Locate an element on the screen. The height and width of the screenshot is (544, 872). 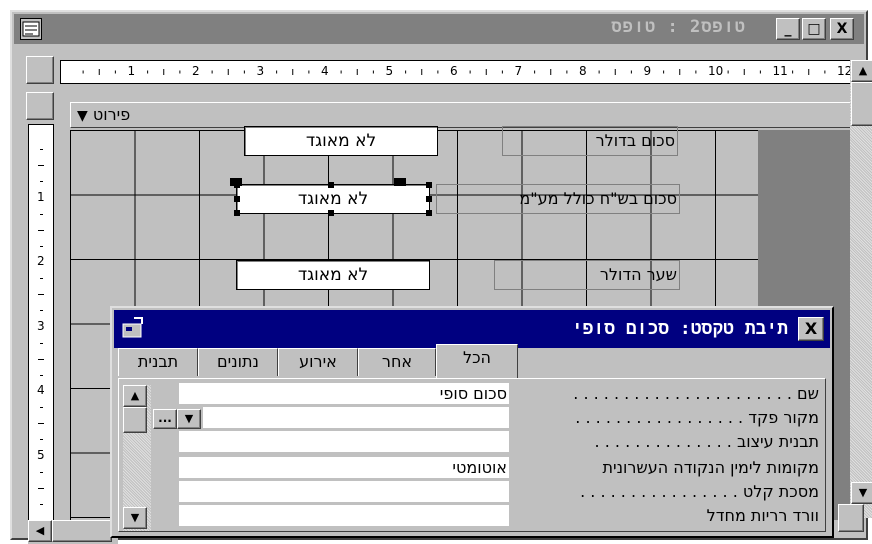
ruler-number: 6 is located at coordinates (454, 71).